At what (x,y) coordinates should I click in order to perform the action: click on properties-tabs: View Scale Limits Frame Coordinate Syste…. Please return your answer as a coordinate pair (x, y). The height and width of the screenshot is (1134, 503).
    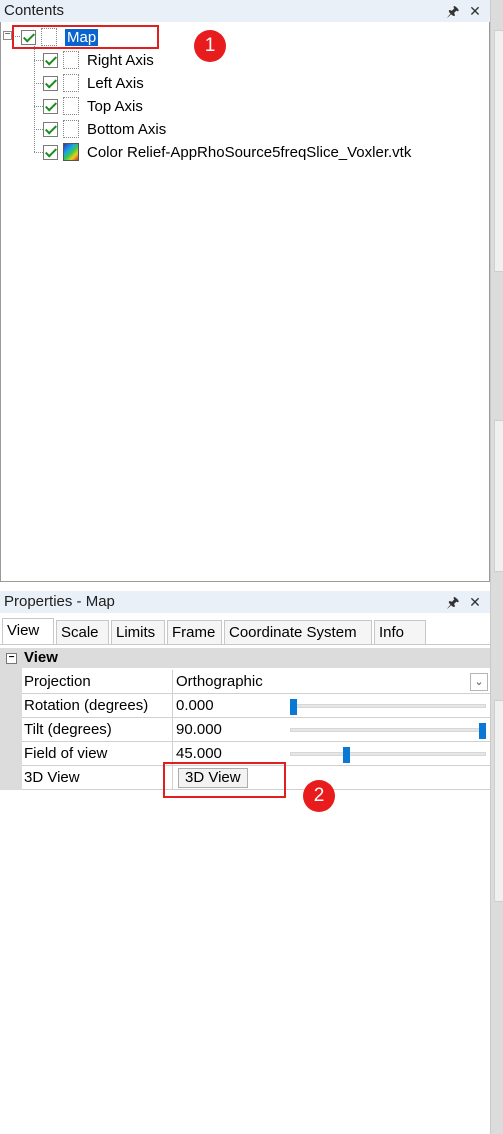
    Looking at the image, I should click on (245, 631).